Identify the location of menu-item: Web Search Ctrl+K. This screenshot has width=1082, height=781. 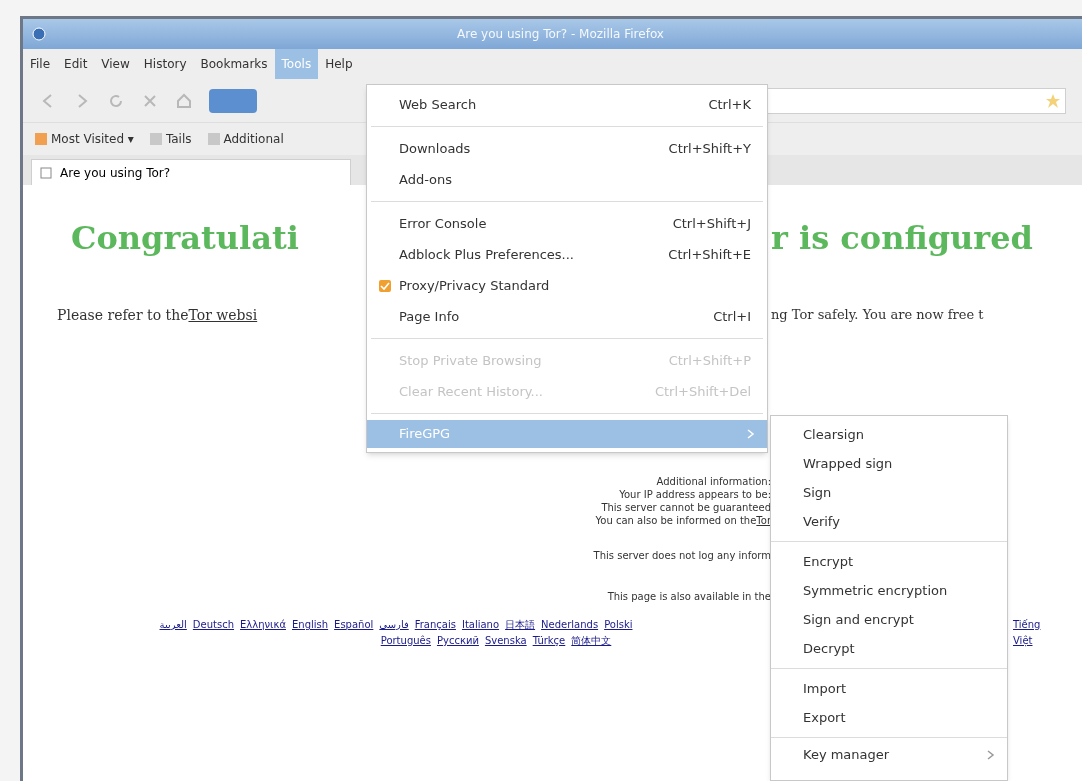
(567, 104).